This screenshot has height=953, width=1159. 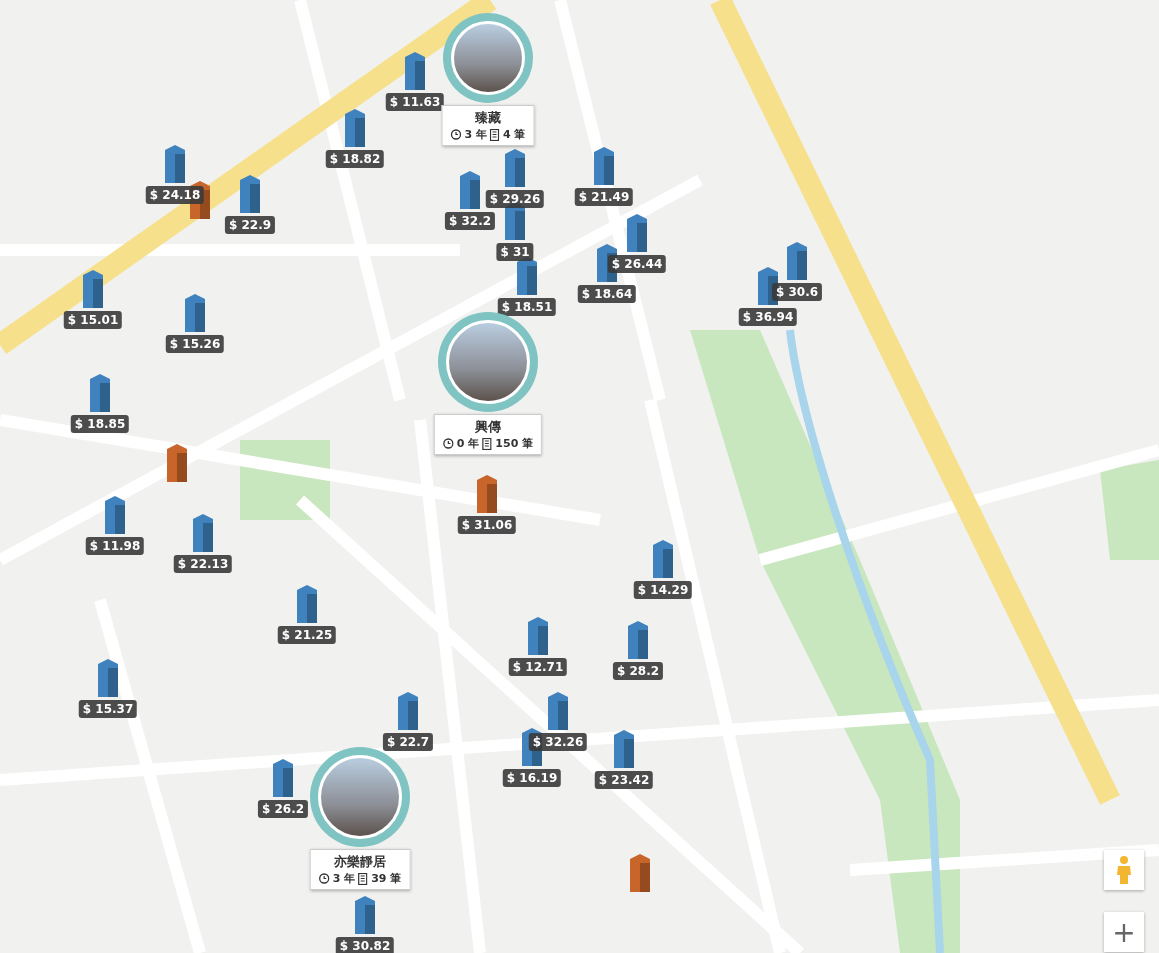 What do you see at coordinates (250, 225) in the screenshot?
I see `price-label: $ 22.9` at bounding box center [250, 225].